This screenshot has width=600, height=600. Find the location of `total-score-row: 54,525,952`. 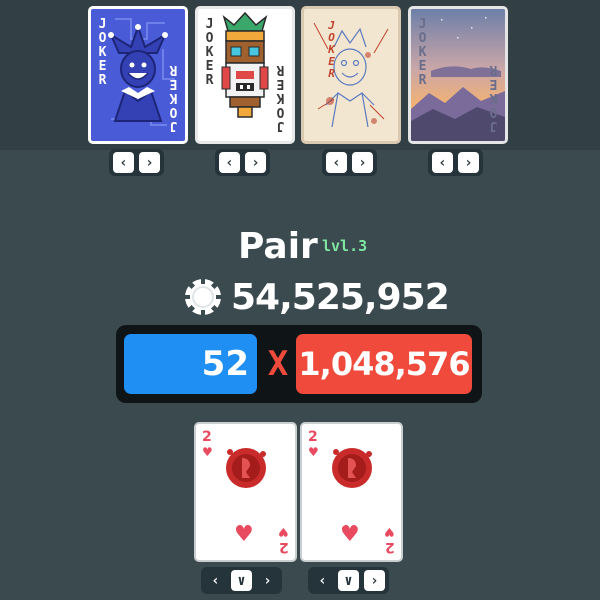

total-score-row: 54,525,952 is located at coordinates (316, 297).